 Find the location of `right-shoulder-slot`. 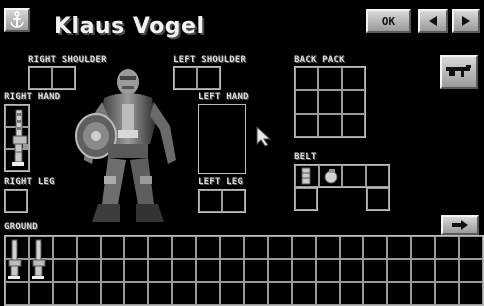

right-shoulder-slot is located at coordinates (52, 78).